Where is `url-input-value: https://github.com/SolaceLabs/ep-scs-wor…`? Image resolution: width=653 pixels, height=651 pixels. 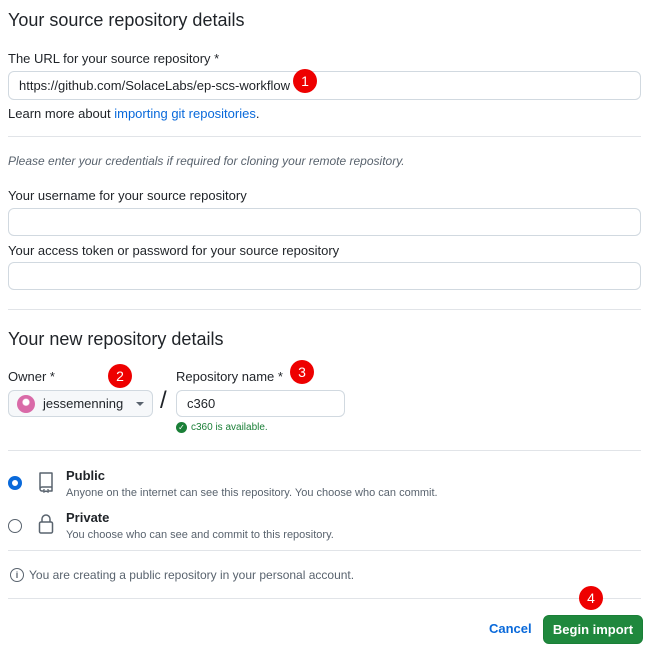 url-input-value: https://github.com/SolaceLabs/ep-scs-wor… is located at coordinates (154, 85).